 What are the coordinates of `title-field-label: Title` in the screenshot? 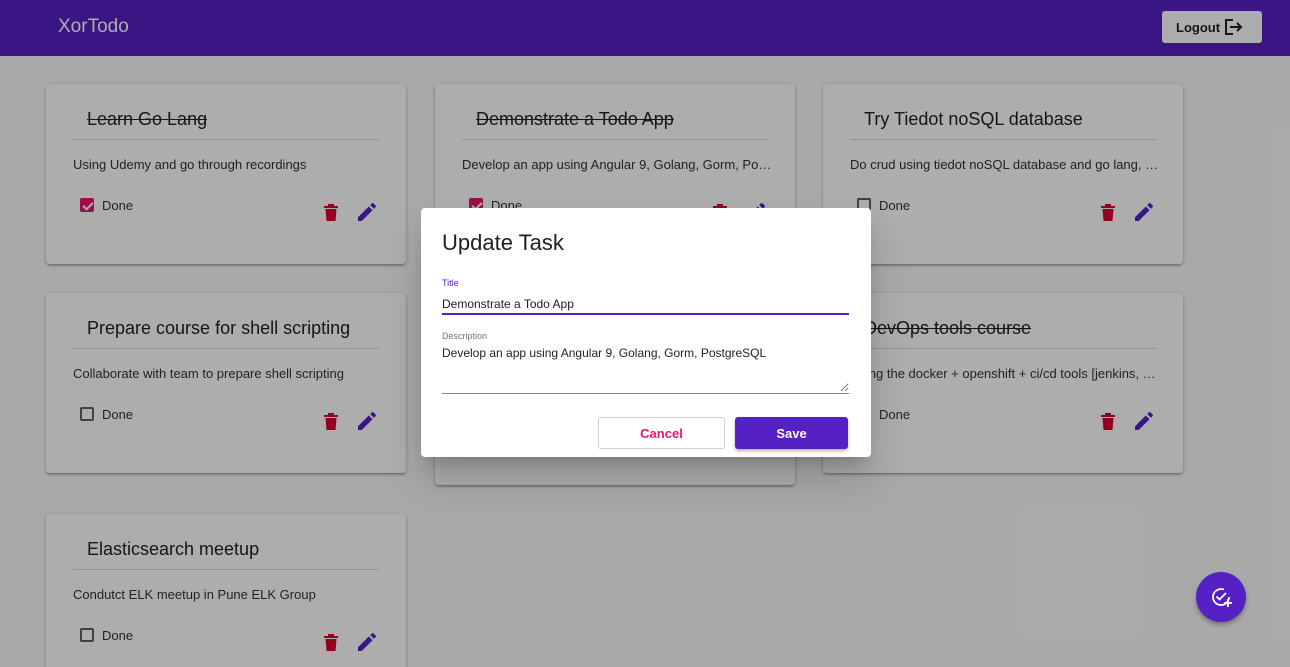 It's located at (450, 283).